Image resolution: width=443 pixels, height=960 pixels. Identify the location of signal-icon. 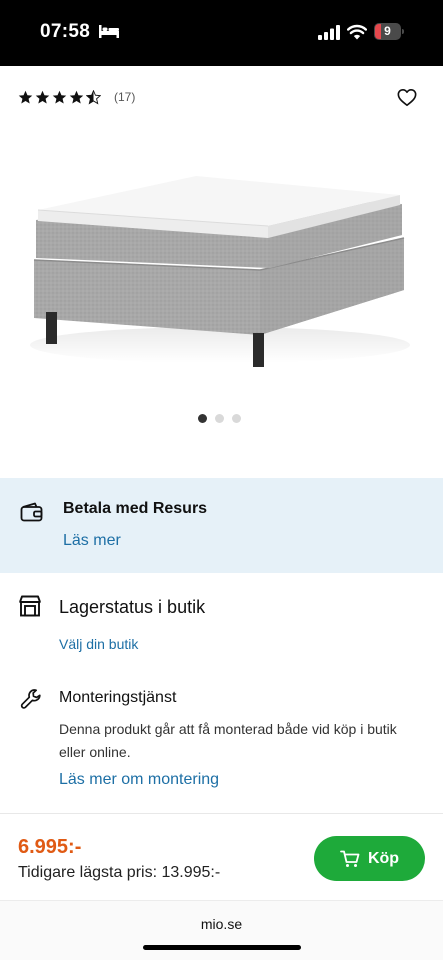
(329, 32).